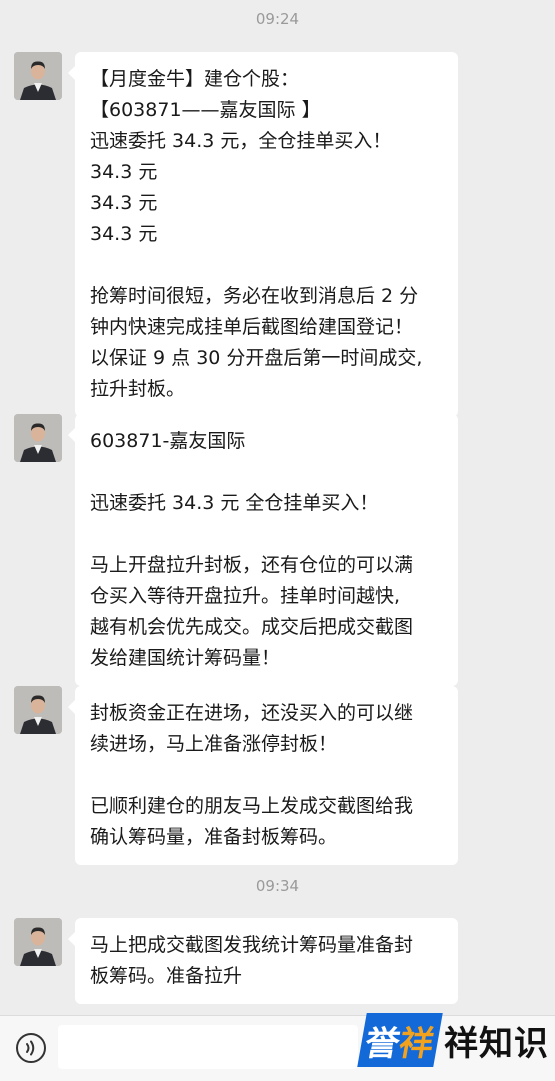 This screenshot has width=555, height=1081. What do you see at coordinates (245, 596) in the screenshot?
I see `message-line: 仓买入等待开盘拉升。挂单时间越快,` at bounding box center [245, 596].